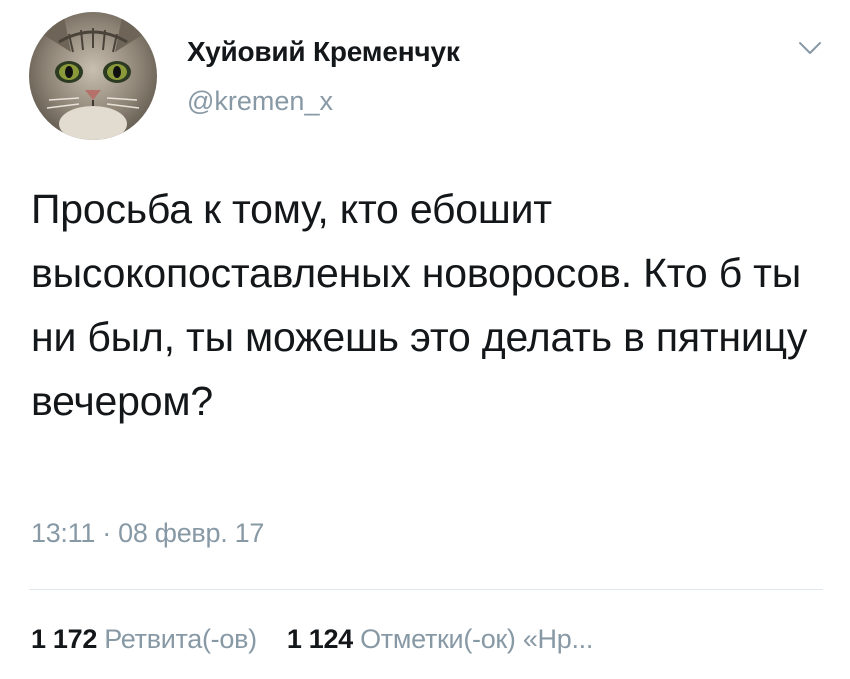 The width and height of the screenshot is (850, 679). I want to click on tweet-date: 08 февр. 17, so click(191, 533).